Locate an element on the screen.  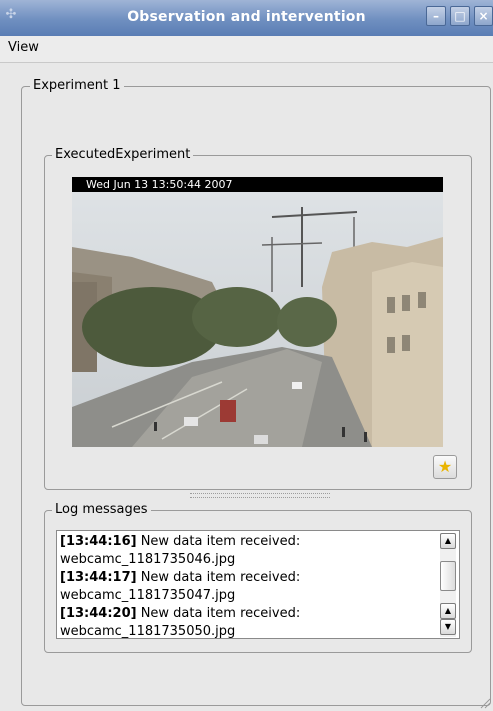
favorite-button: ★ is located at coordinates (445, 467).